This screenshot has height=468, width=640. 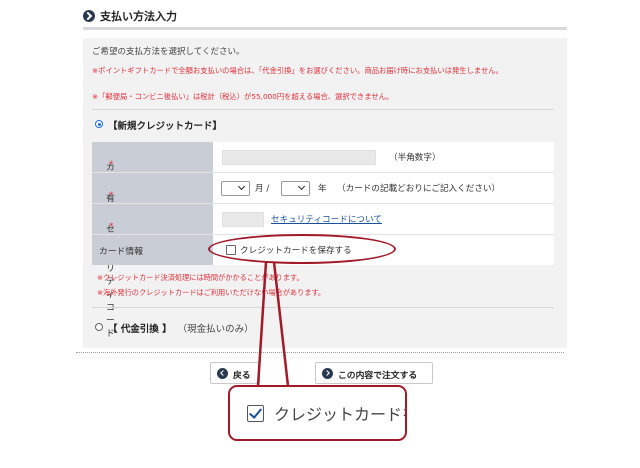 I want to click on checked-checkbox-icon, so click(x=255, y=413).